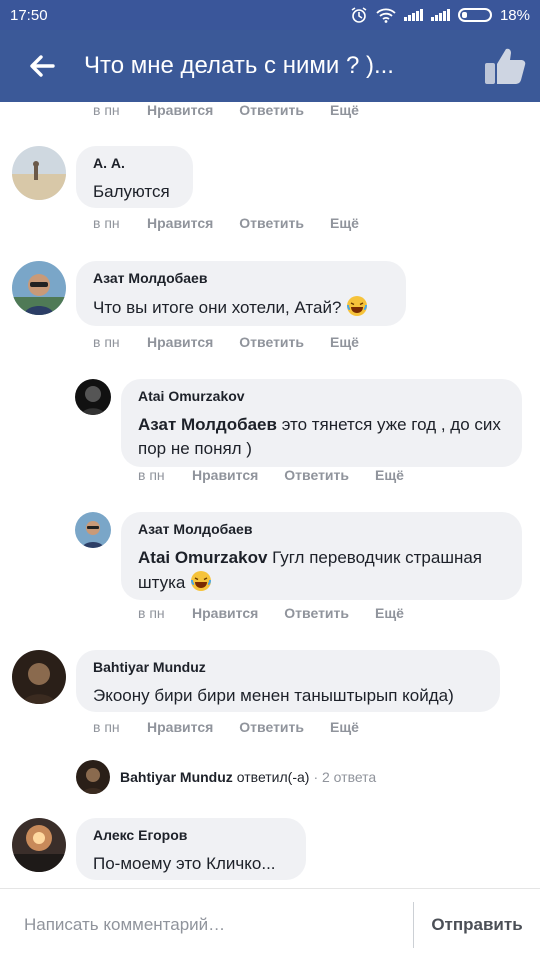 This screenshot has height=960, width=540. I want to click on status-bar: 17:50 18%, so click(270, 15).